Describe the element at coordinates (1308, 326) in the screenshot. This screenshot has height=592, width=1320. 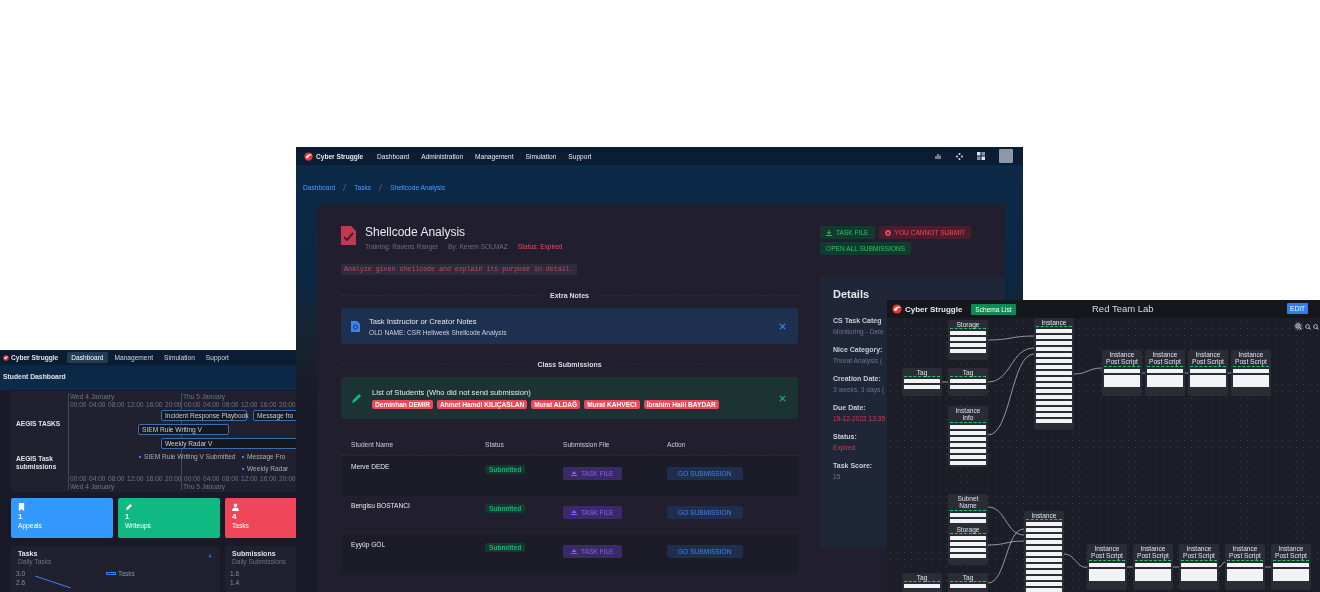
I see `search-icon` at that location.